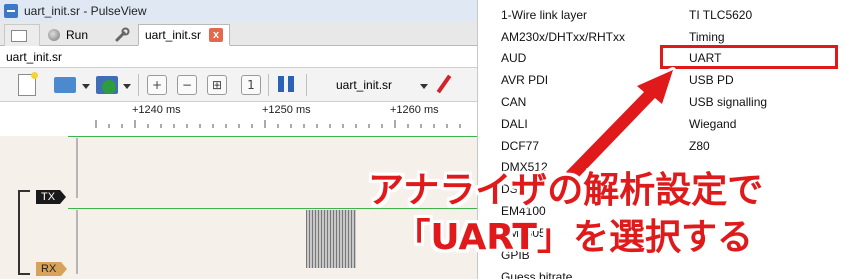  What do you see at coordinates (85, 11) in the screenshot?
I see `window-title: uart_init.sr - PulseView` at bounding box center [85, 11].